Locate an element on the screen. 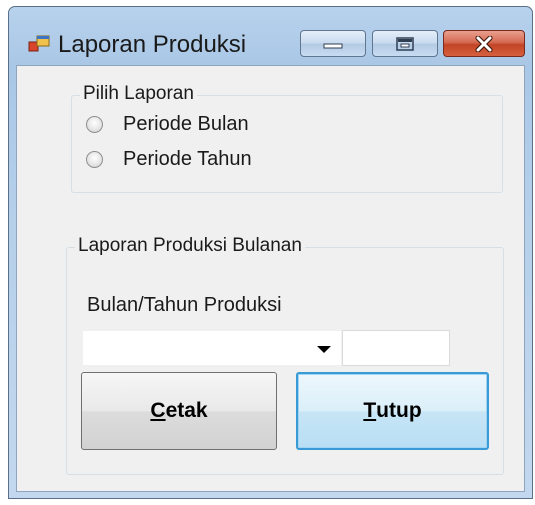 This screenshot has height=505, width=535. report-type-legend: Pilih Laporan is located at coordinates (138, 94).